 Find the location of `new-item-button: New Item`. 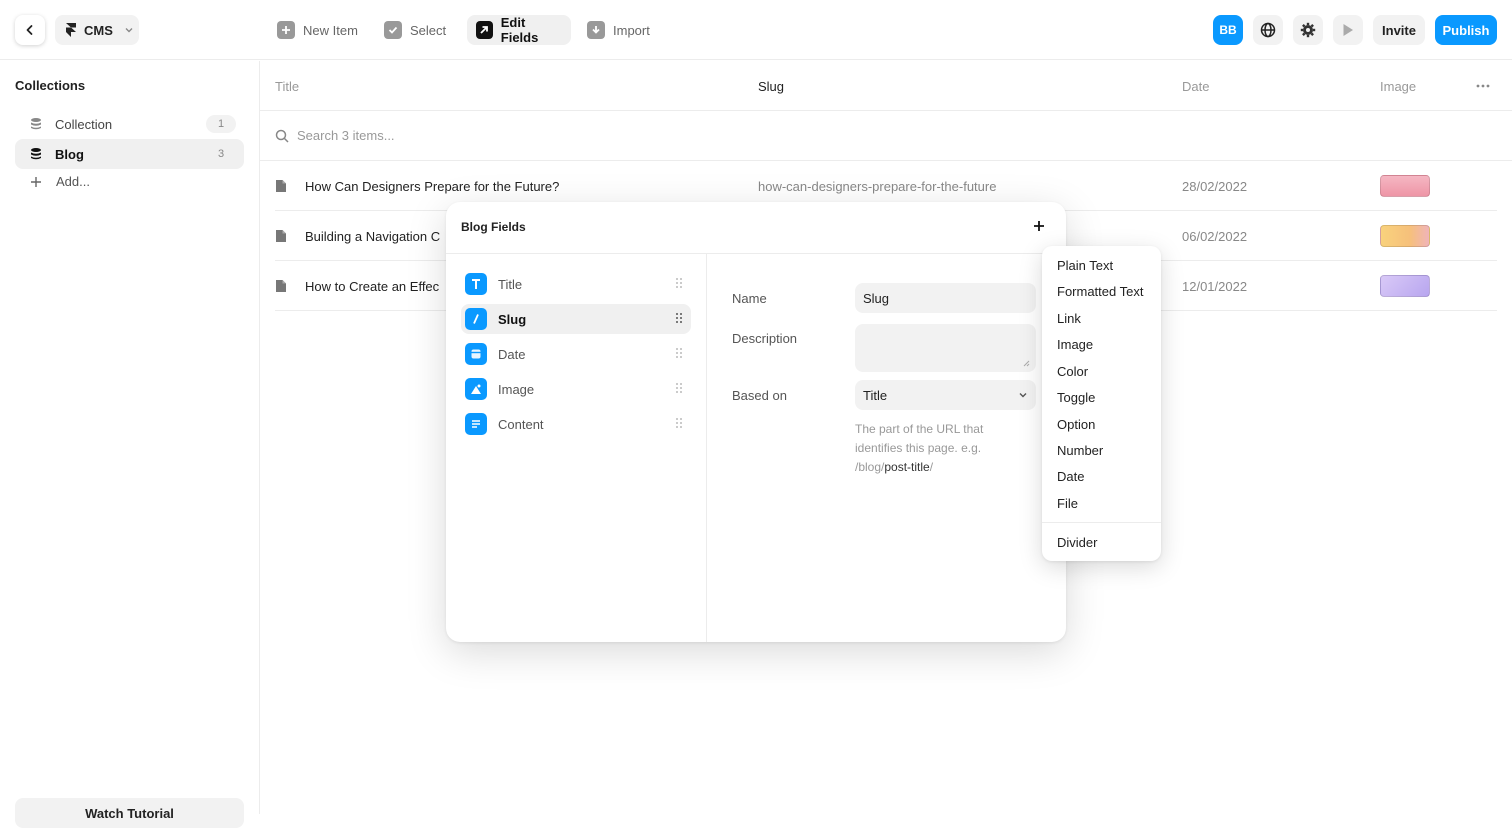

new-item-button: New Item is located at coordinates (317, 30).